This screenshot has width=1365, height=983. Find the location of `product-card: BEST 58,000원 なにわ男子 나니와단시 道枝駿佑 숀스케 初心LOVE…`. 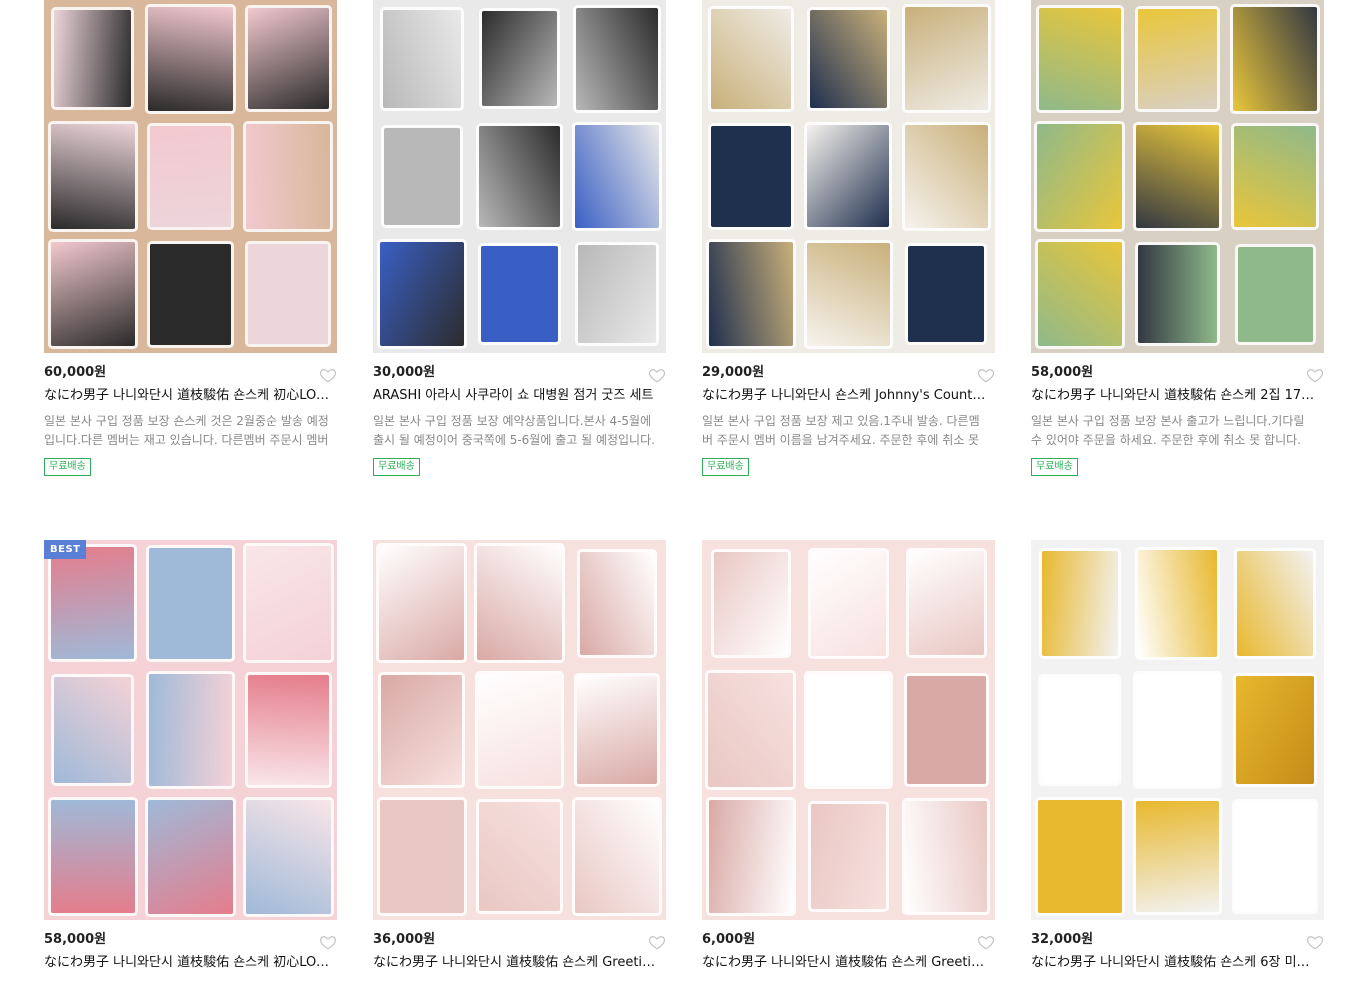

product-card: BEST 58,000원 なにわ男子 나니와단시 道枝駿佑 숀스케 初心LOVE… is located at coordinates (190, 756).